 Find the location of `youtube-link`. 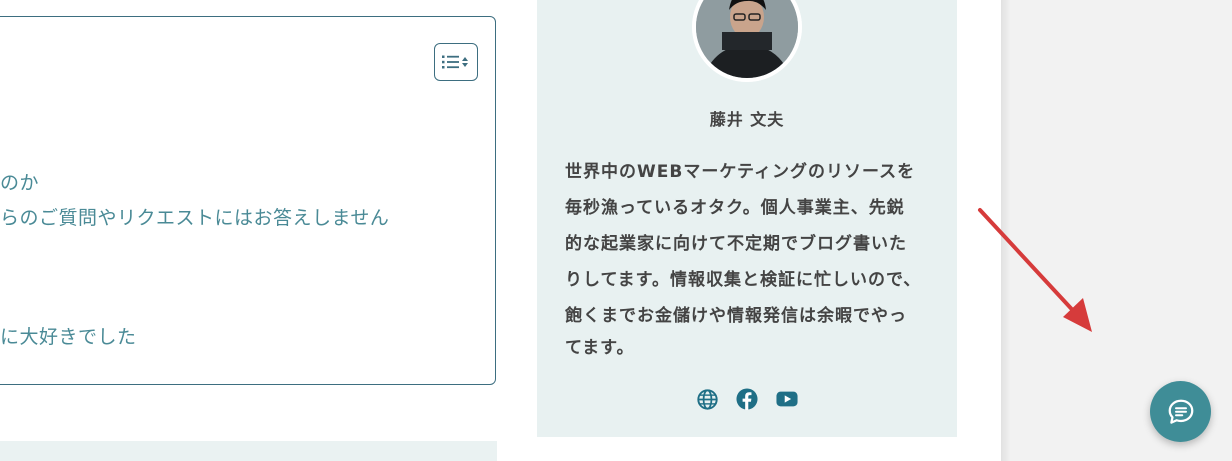

youtube-link is located at coordinates (787, 399).